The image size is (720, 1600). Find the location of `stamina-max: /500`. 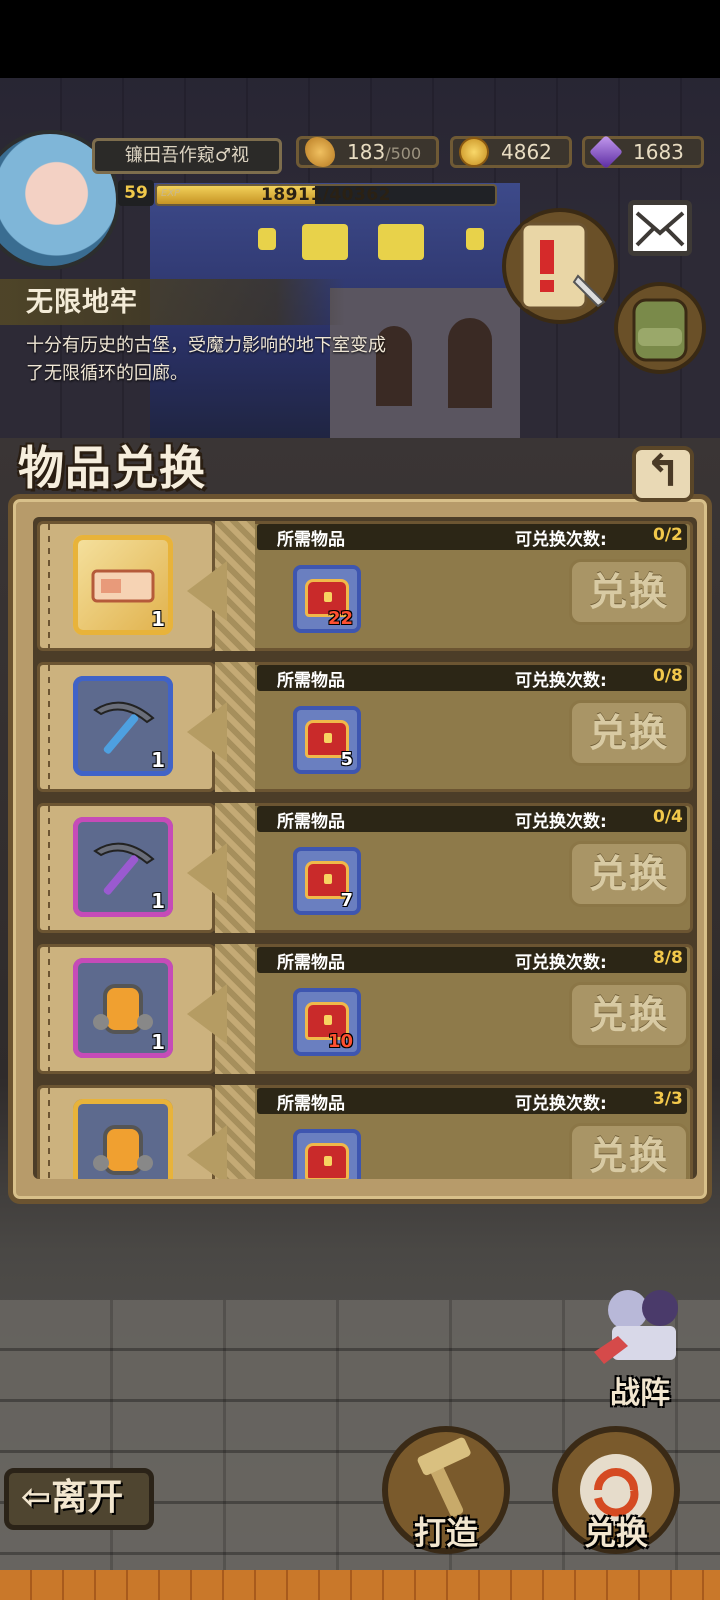

stamina-max: /500 is located at coordinates (403, 153).